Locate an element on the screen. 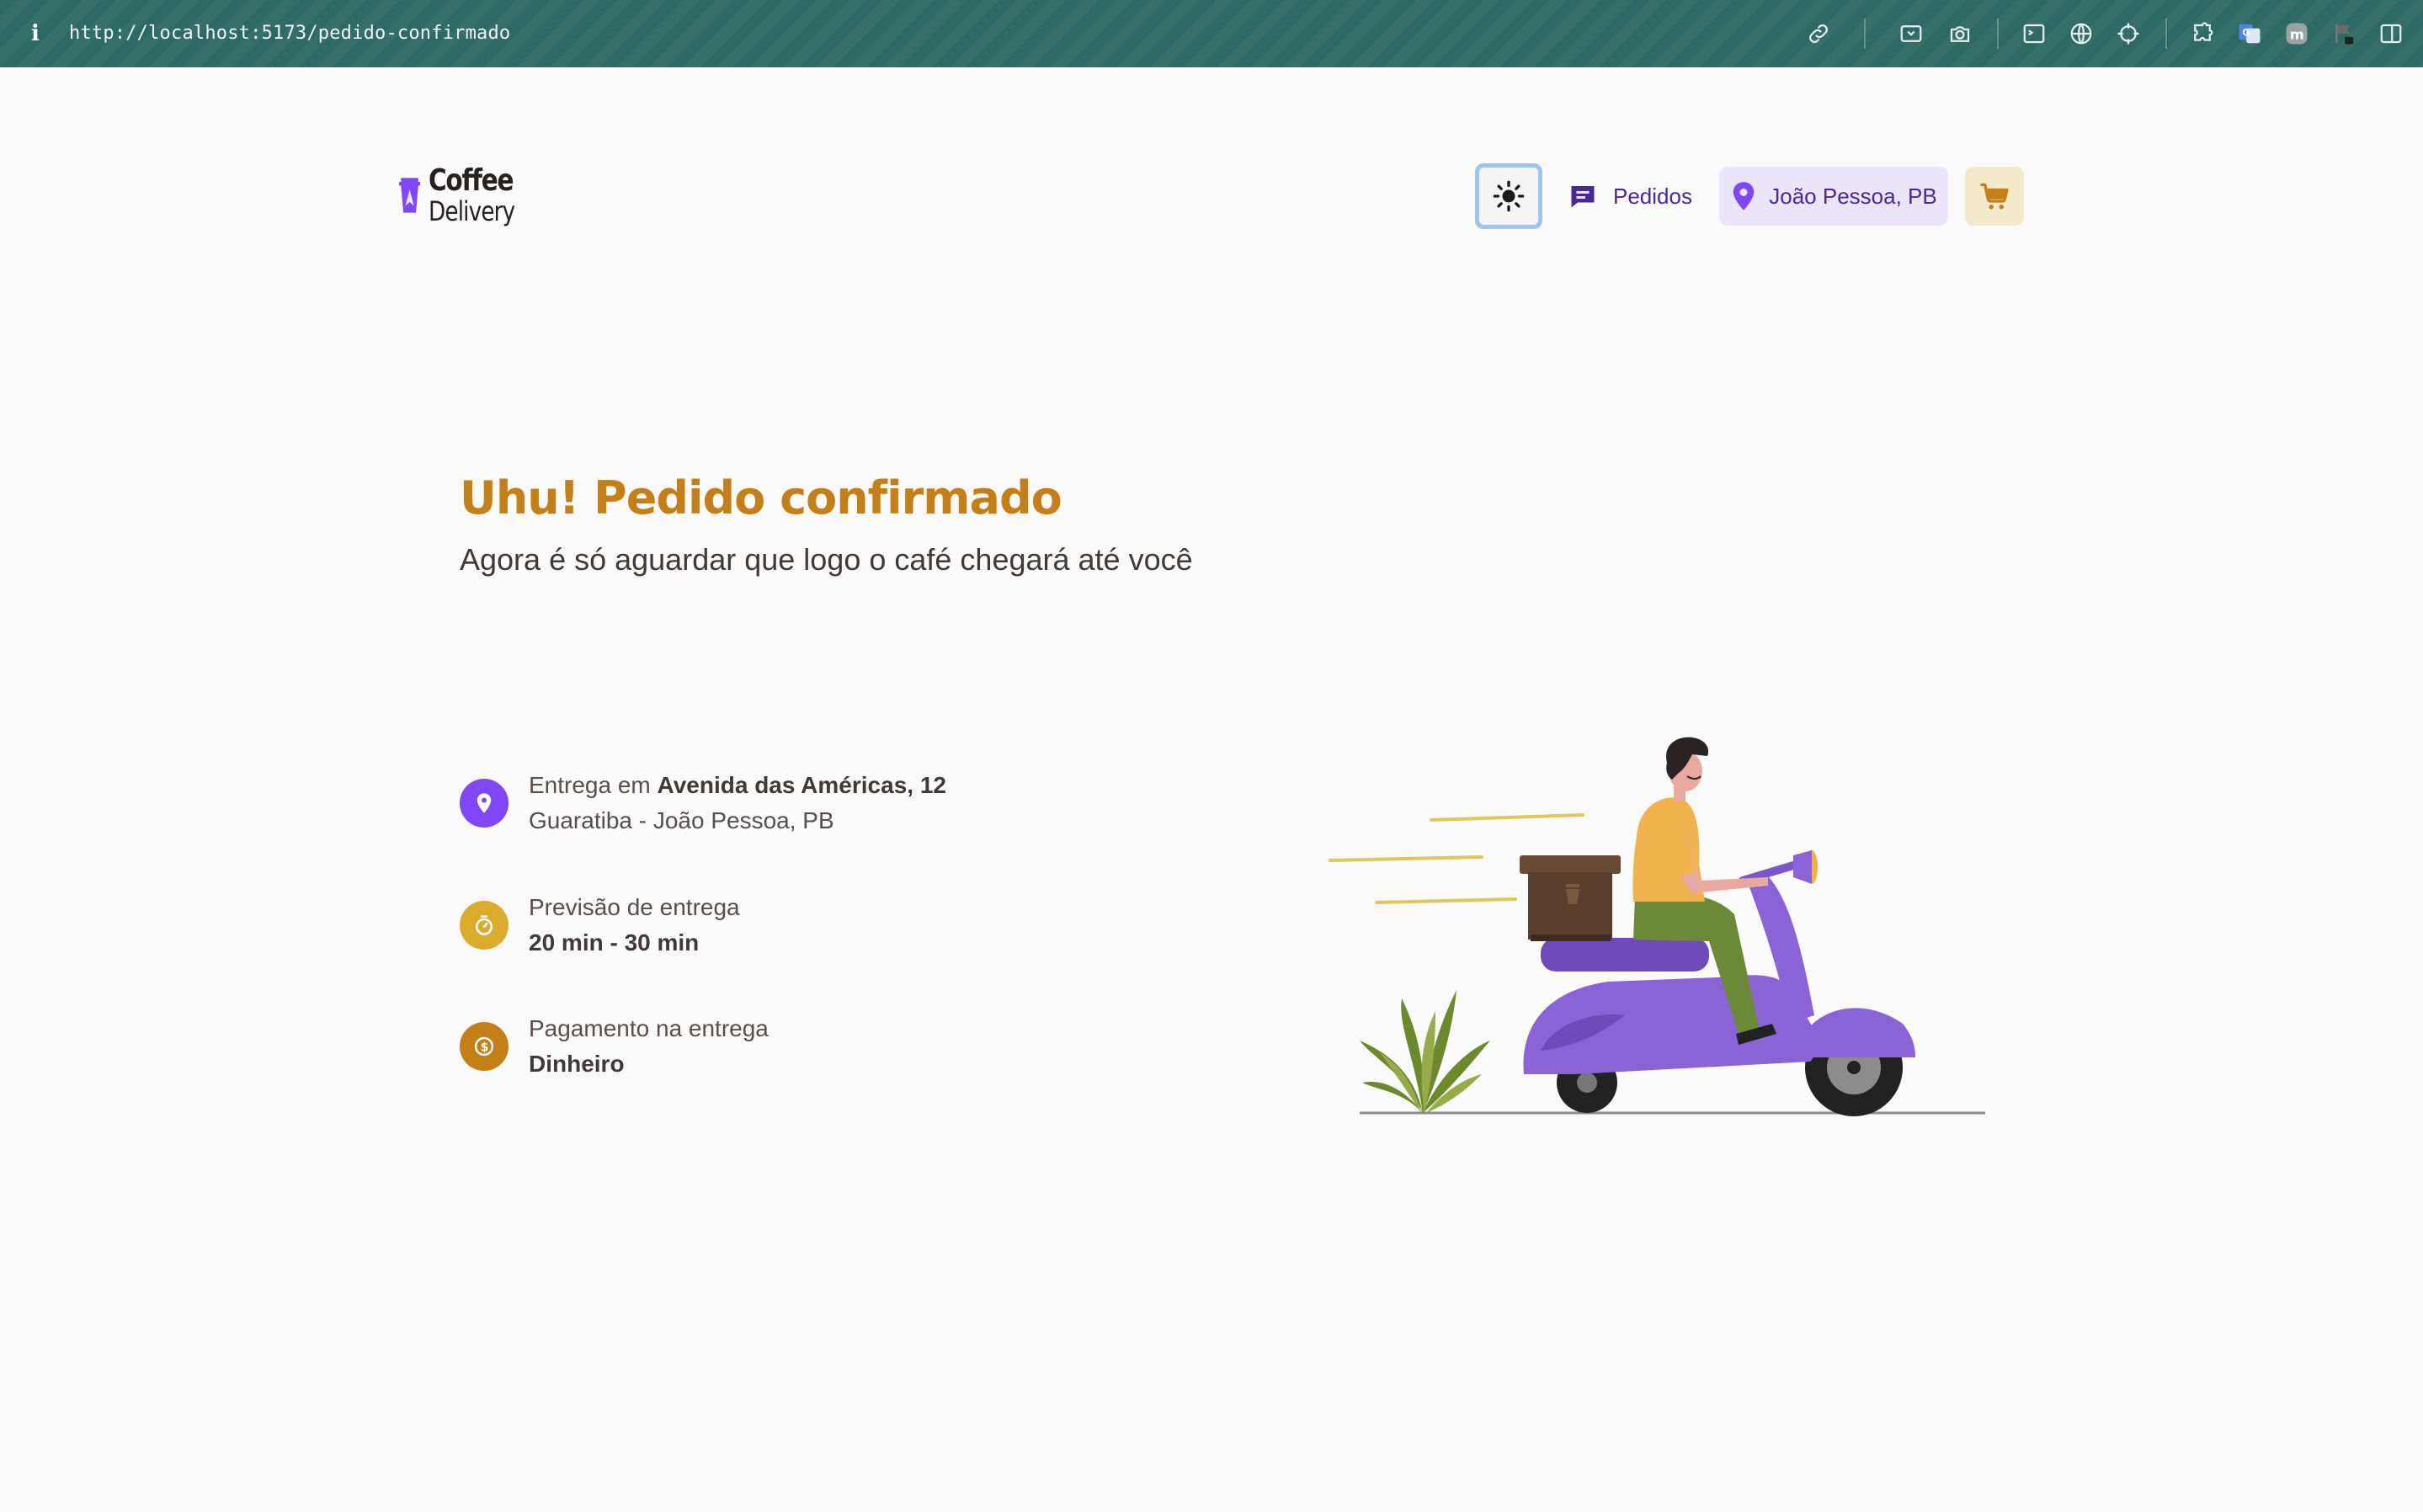  payment-label: Pagamento na entrega is located at coordinates (649, 1028).